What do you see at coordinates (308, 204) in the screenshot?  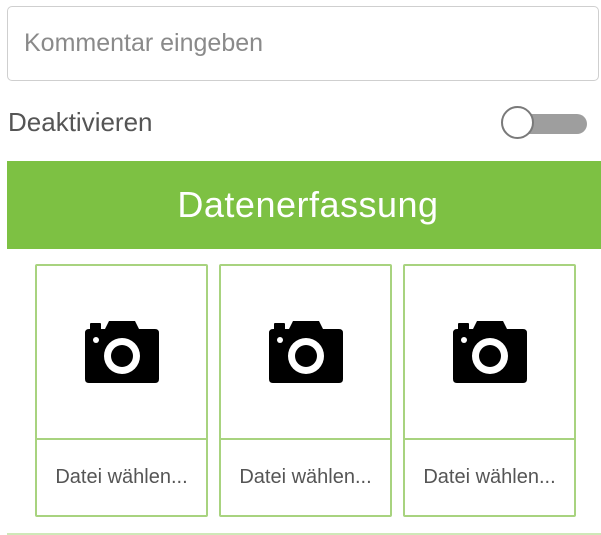 I see `section-title: Datenerfassung` at bounding box center [308, 204].